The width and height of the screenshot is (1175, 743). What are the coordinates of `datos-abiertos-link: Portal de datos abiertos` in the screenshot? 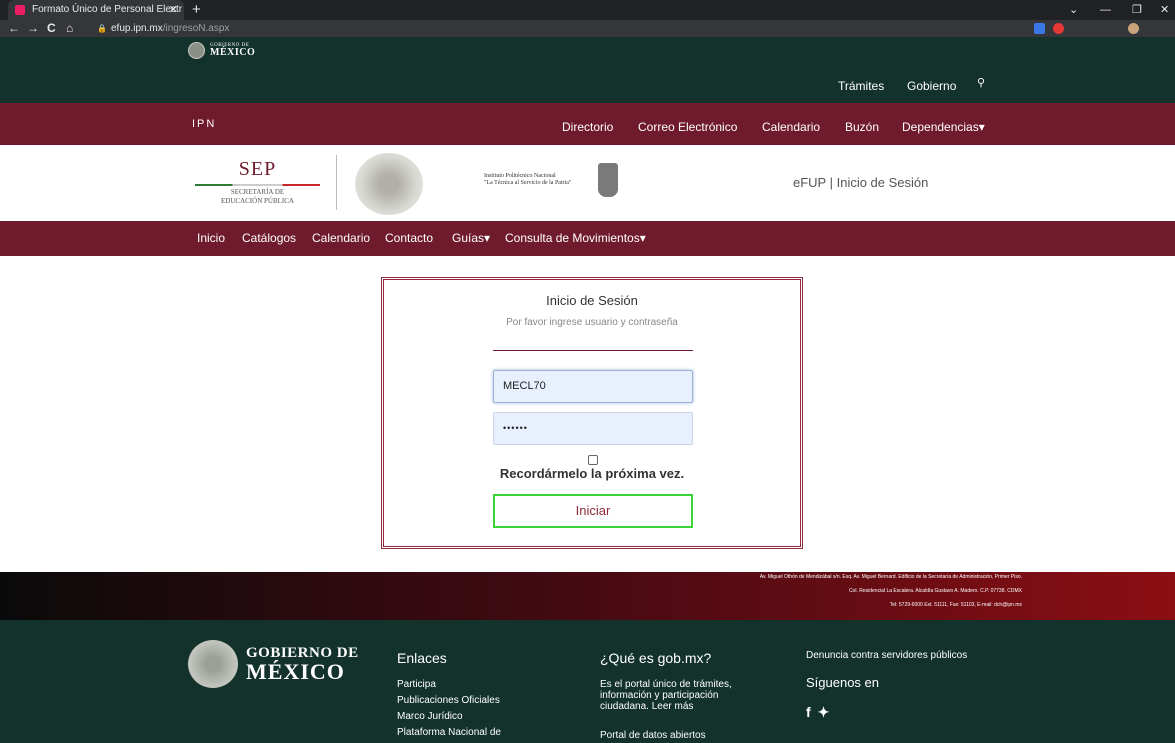 It's located at (653, 735).